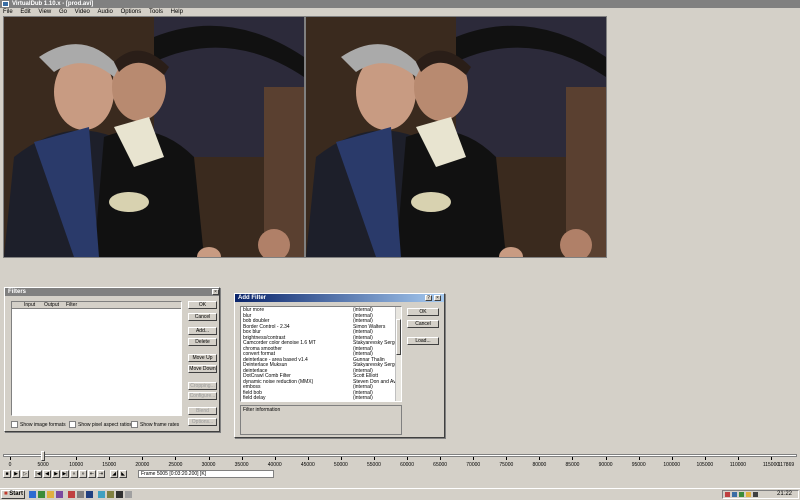  Describe the element at coordinates (44, 12) in the screenshot. I see `menu-view: View` at that location.